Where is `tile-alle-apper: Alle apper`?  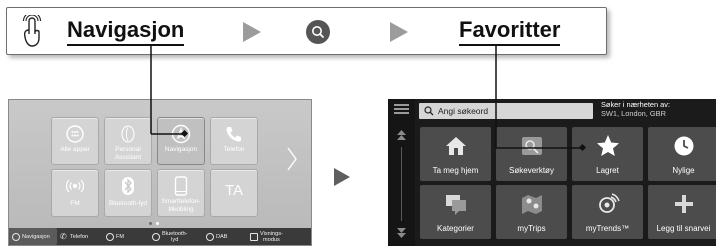
tile-alle-apper: Alle apper is located at coordinates (75, 141).